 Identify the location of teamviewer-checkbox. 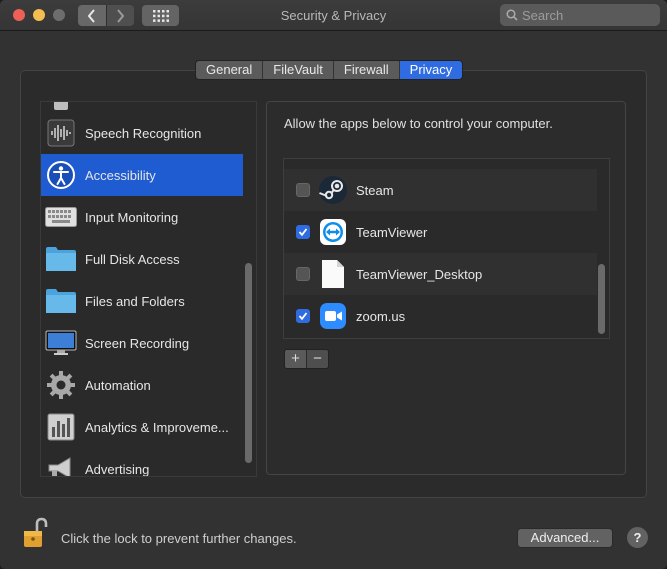
(303, 232).